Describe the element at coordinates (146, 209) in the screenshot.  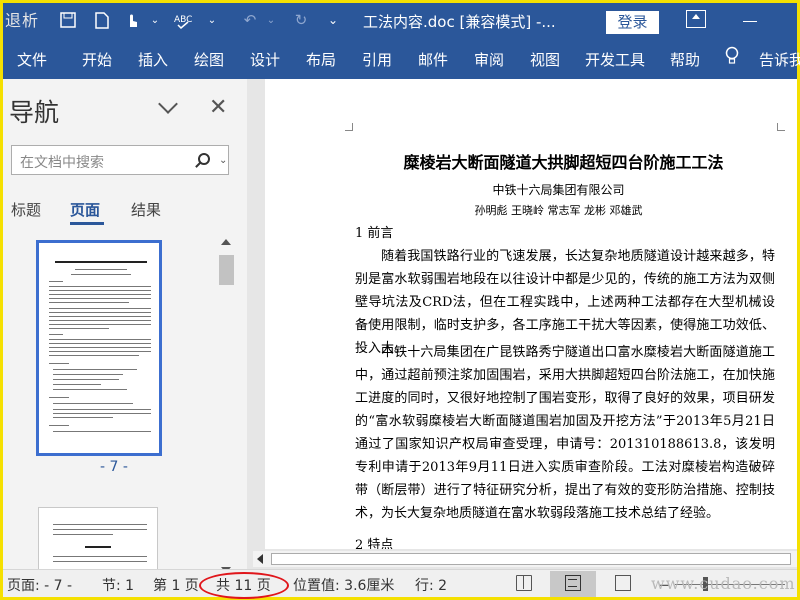
I see `nav-tab-results: 结果` at that location.